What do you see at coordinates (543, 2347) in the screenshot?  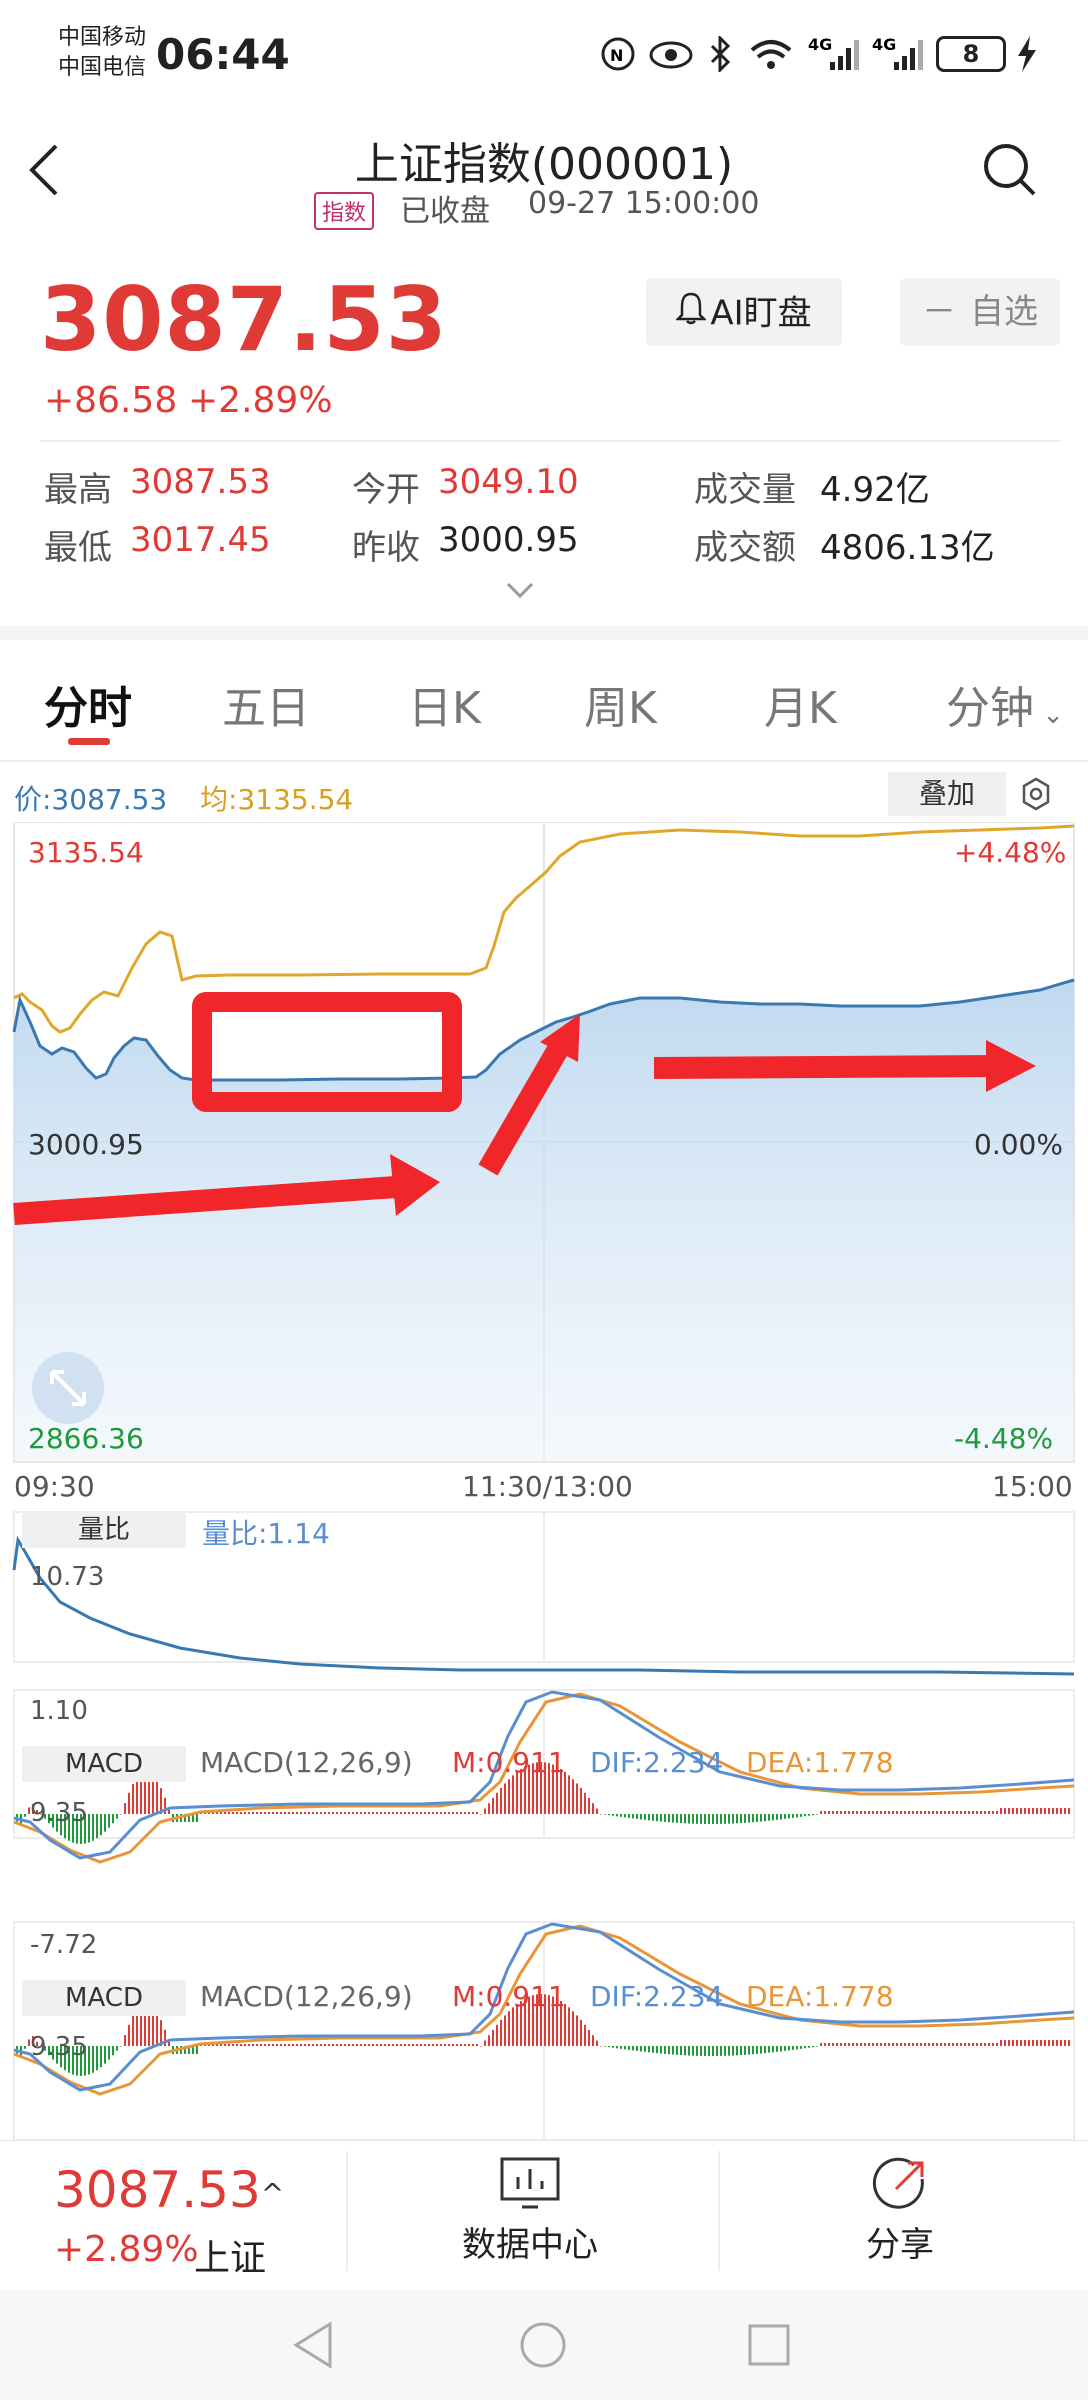 I see `nav-home-icon` at bounding box center [543, 2347].